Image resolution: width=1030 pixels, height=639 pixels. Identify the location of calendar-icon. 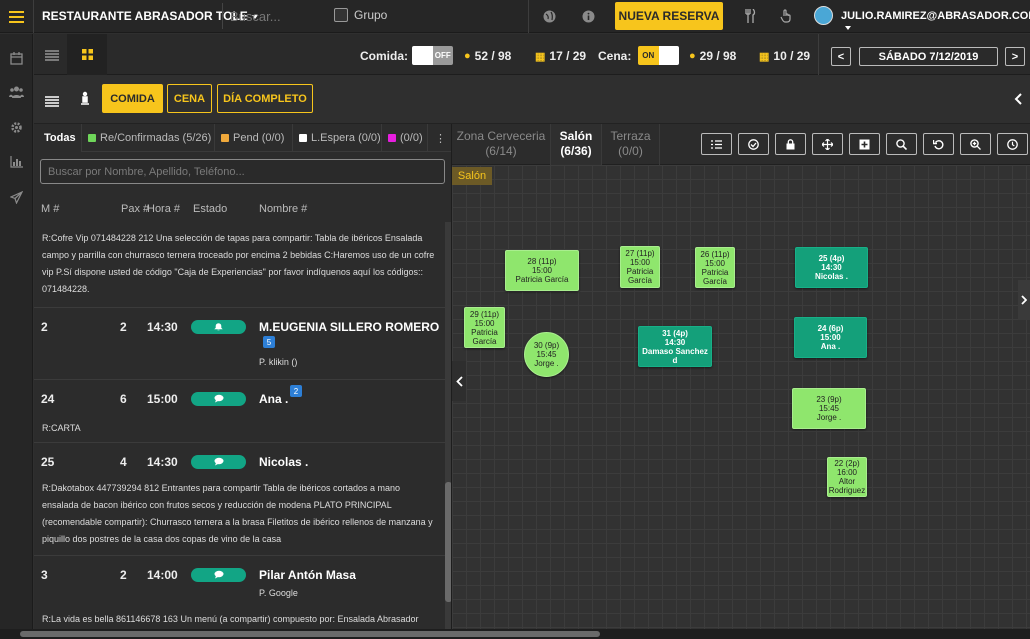
(16, 58).